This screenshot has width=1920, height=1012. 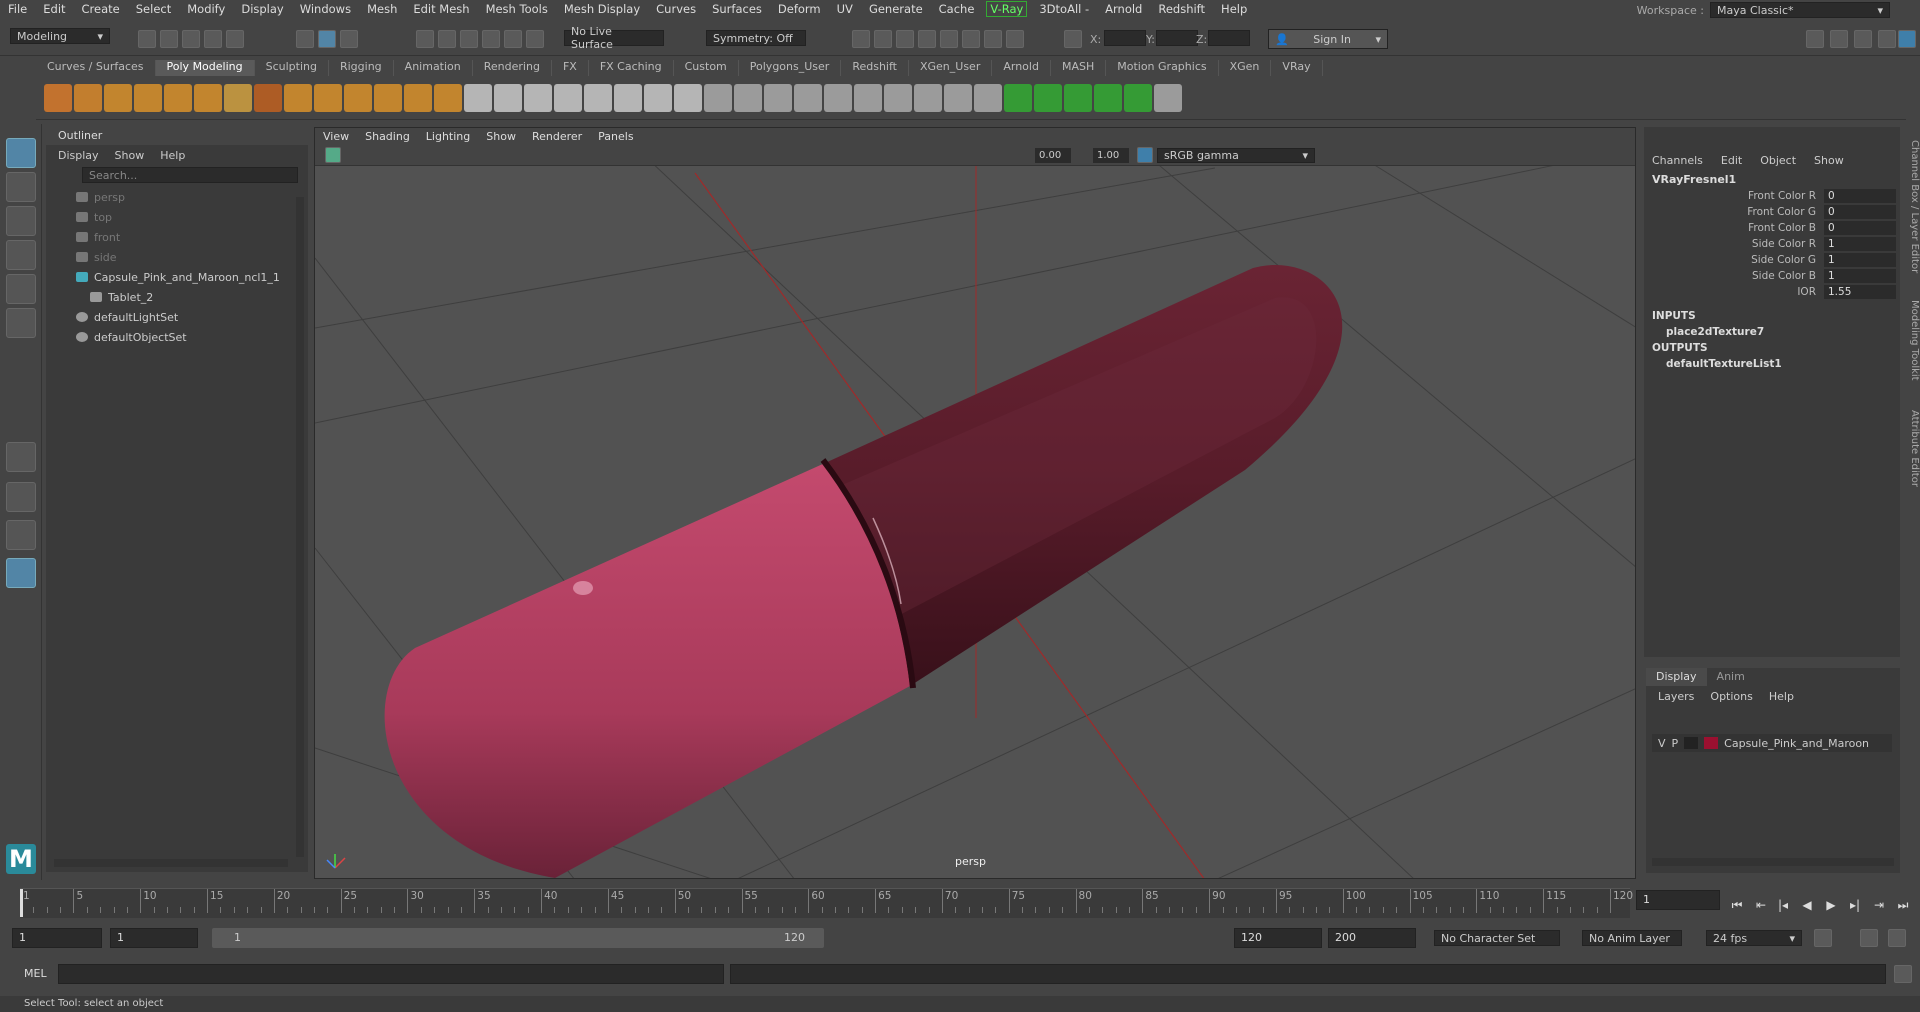 What do you see at coordinates (57, 938) in the screenshot?
I see `animation-start-field: 1` at bounding box center [57, 938].